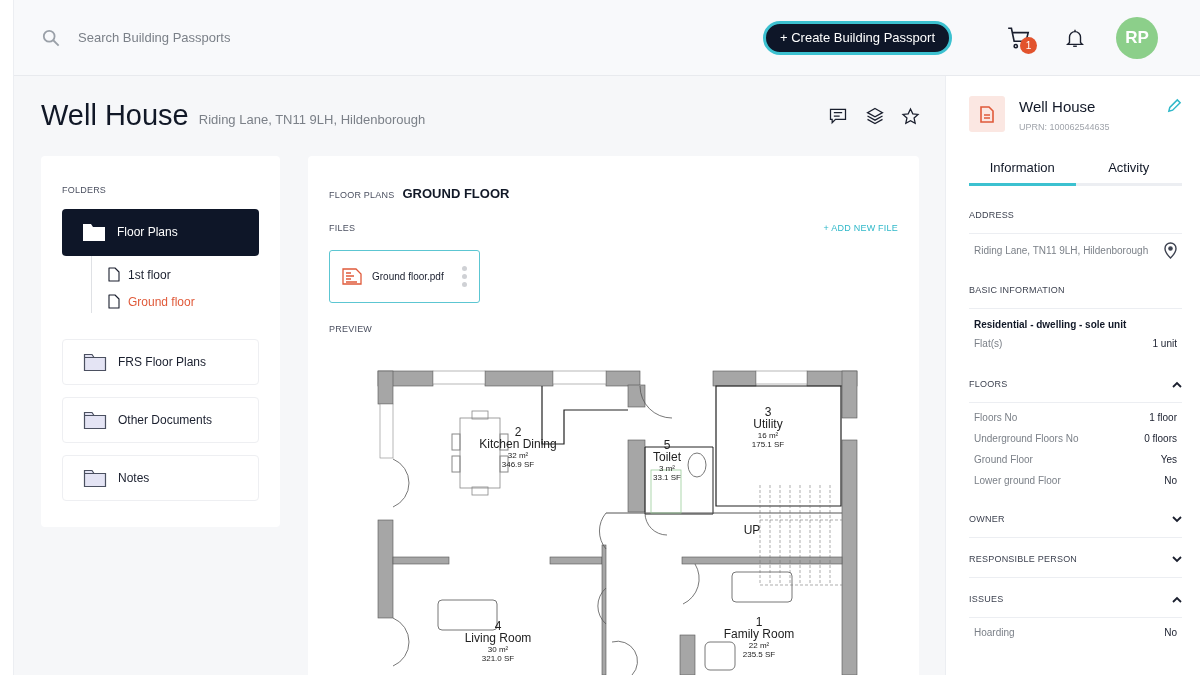 The height and width of the screenshot is (675, 1200). Describe the element at coordinates (498, 649) in the screenshot. I see `room-label: 30 m²` at that location.